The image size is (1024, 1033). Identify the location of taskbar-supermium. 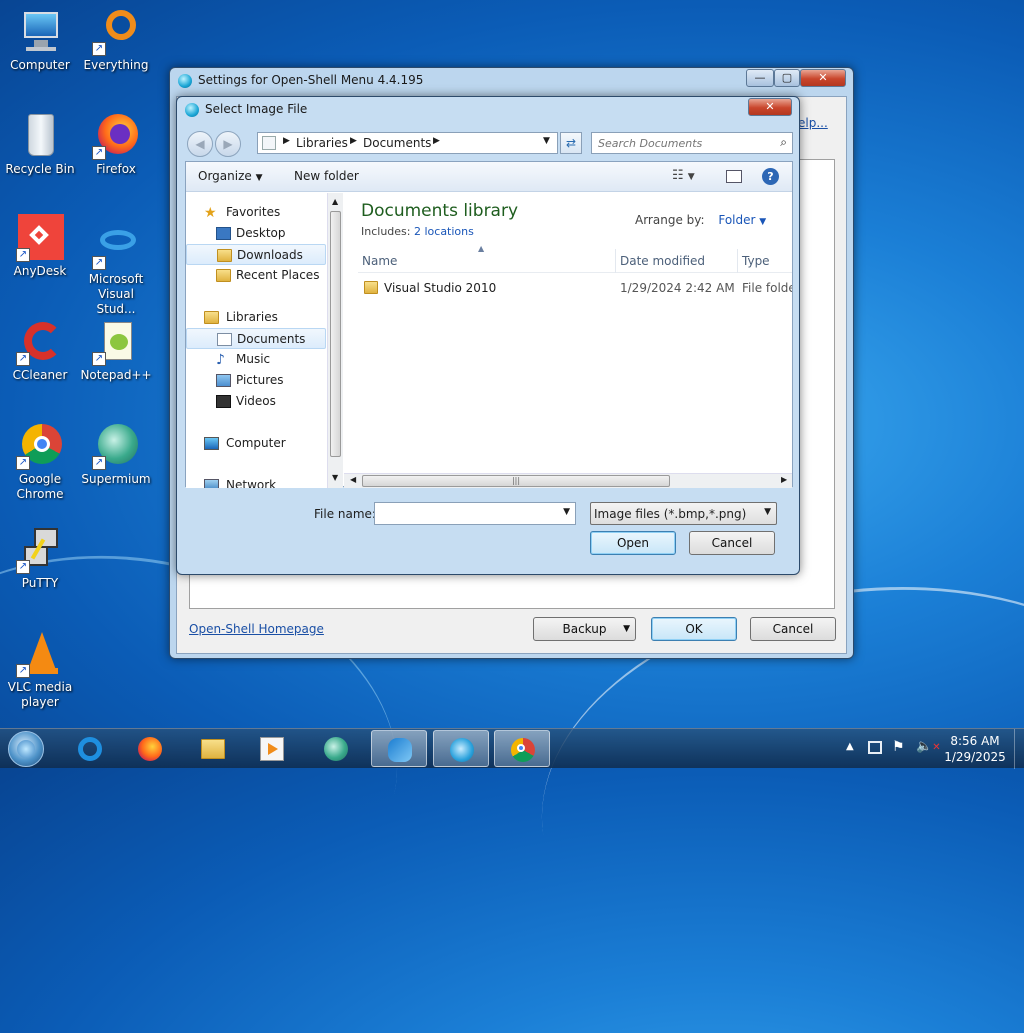
(336, 748).